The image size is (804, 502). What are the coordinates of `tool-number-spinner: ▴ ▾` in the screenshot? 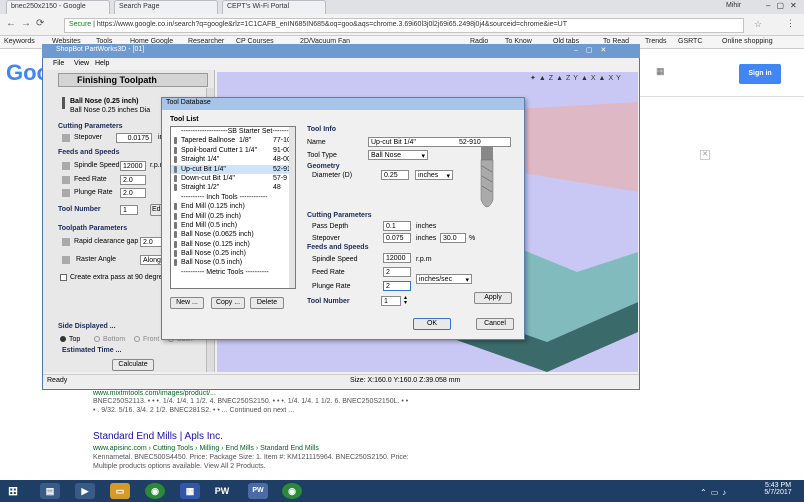 It's located at (405, 300).